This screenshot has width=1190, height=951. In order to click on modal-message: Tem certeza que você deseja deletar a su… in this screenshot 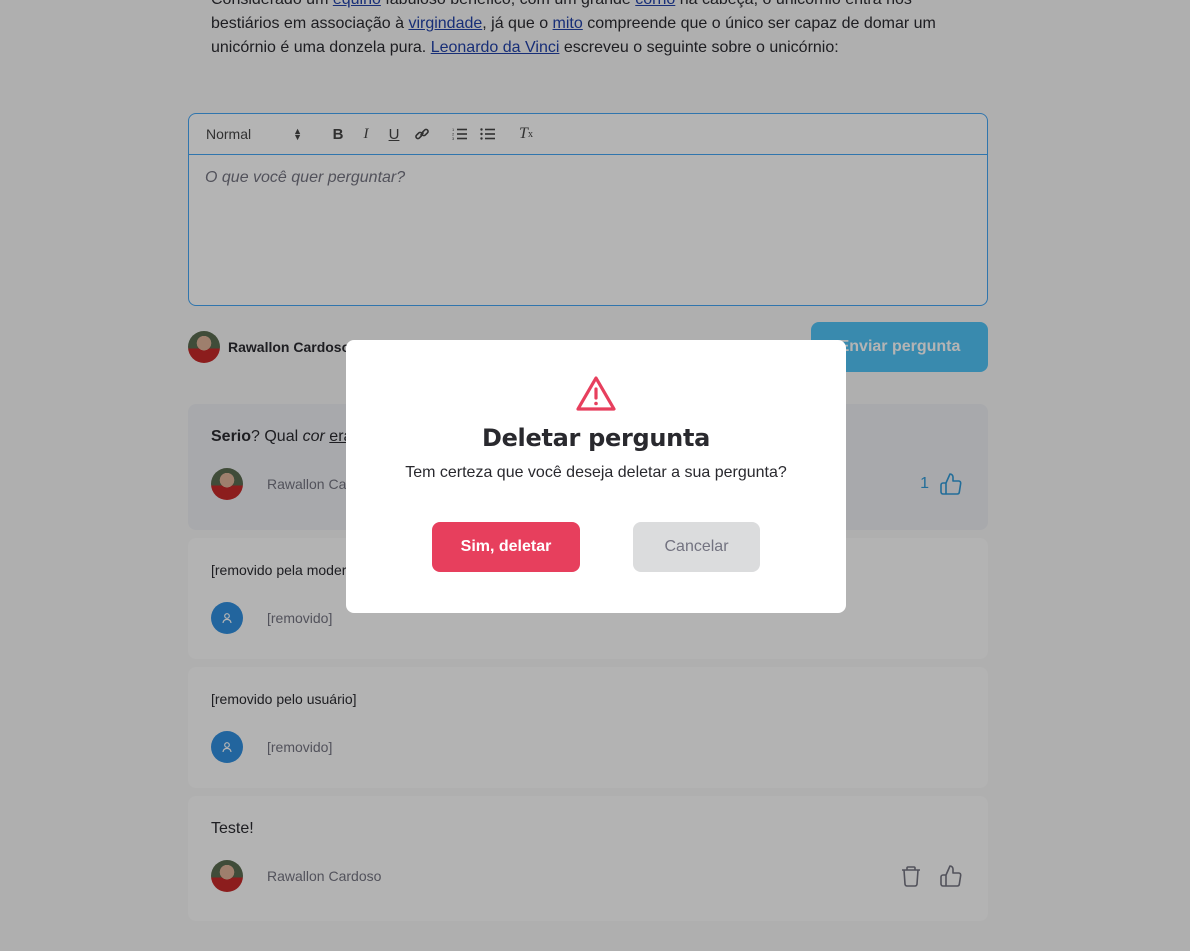, I will do `click(596, 472)`.